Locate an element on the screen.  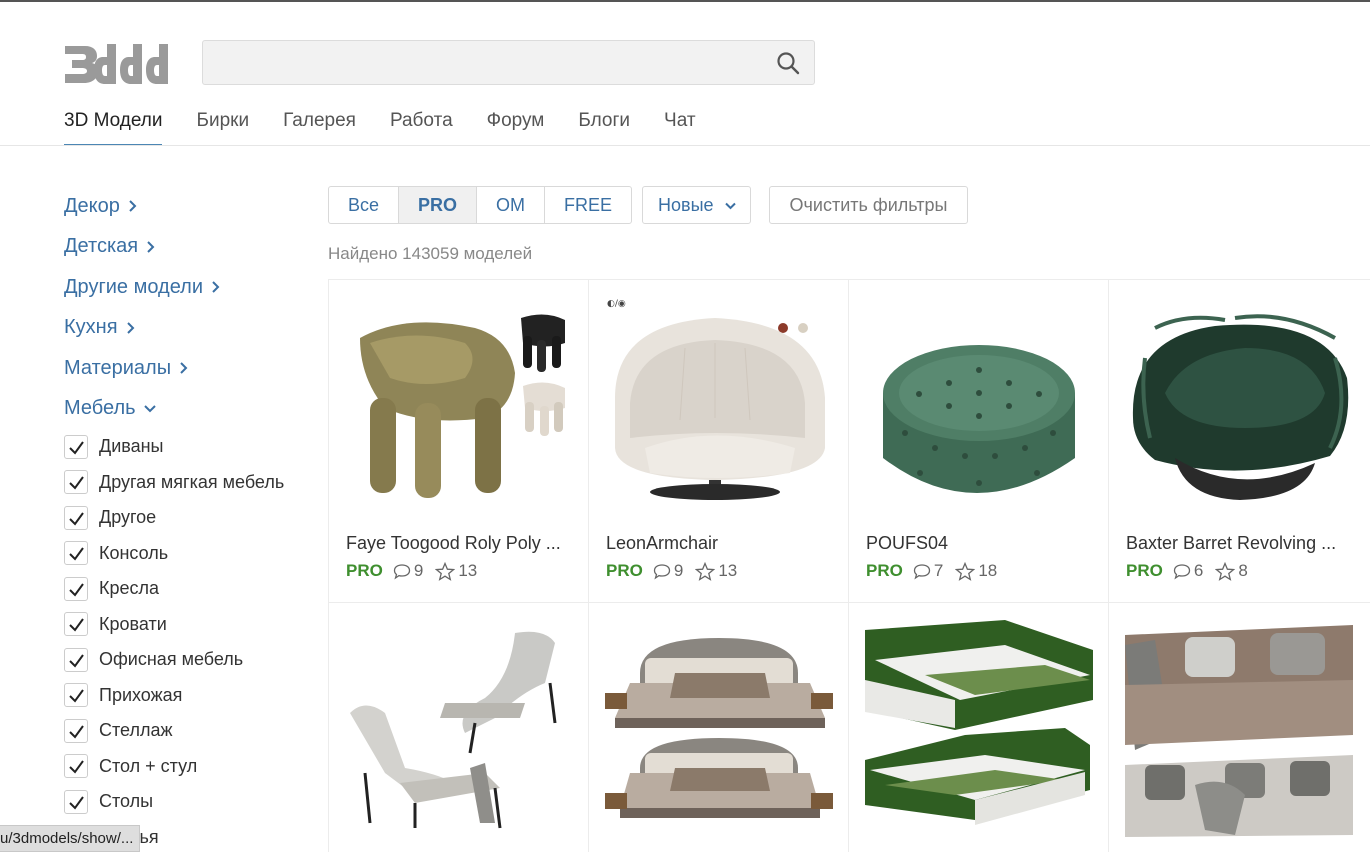
search-input is located at coordinates (483, 62).